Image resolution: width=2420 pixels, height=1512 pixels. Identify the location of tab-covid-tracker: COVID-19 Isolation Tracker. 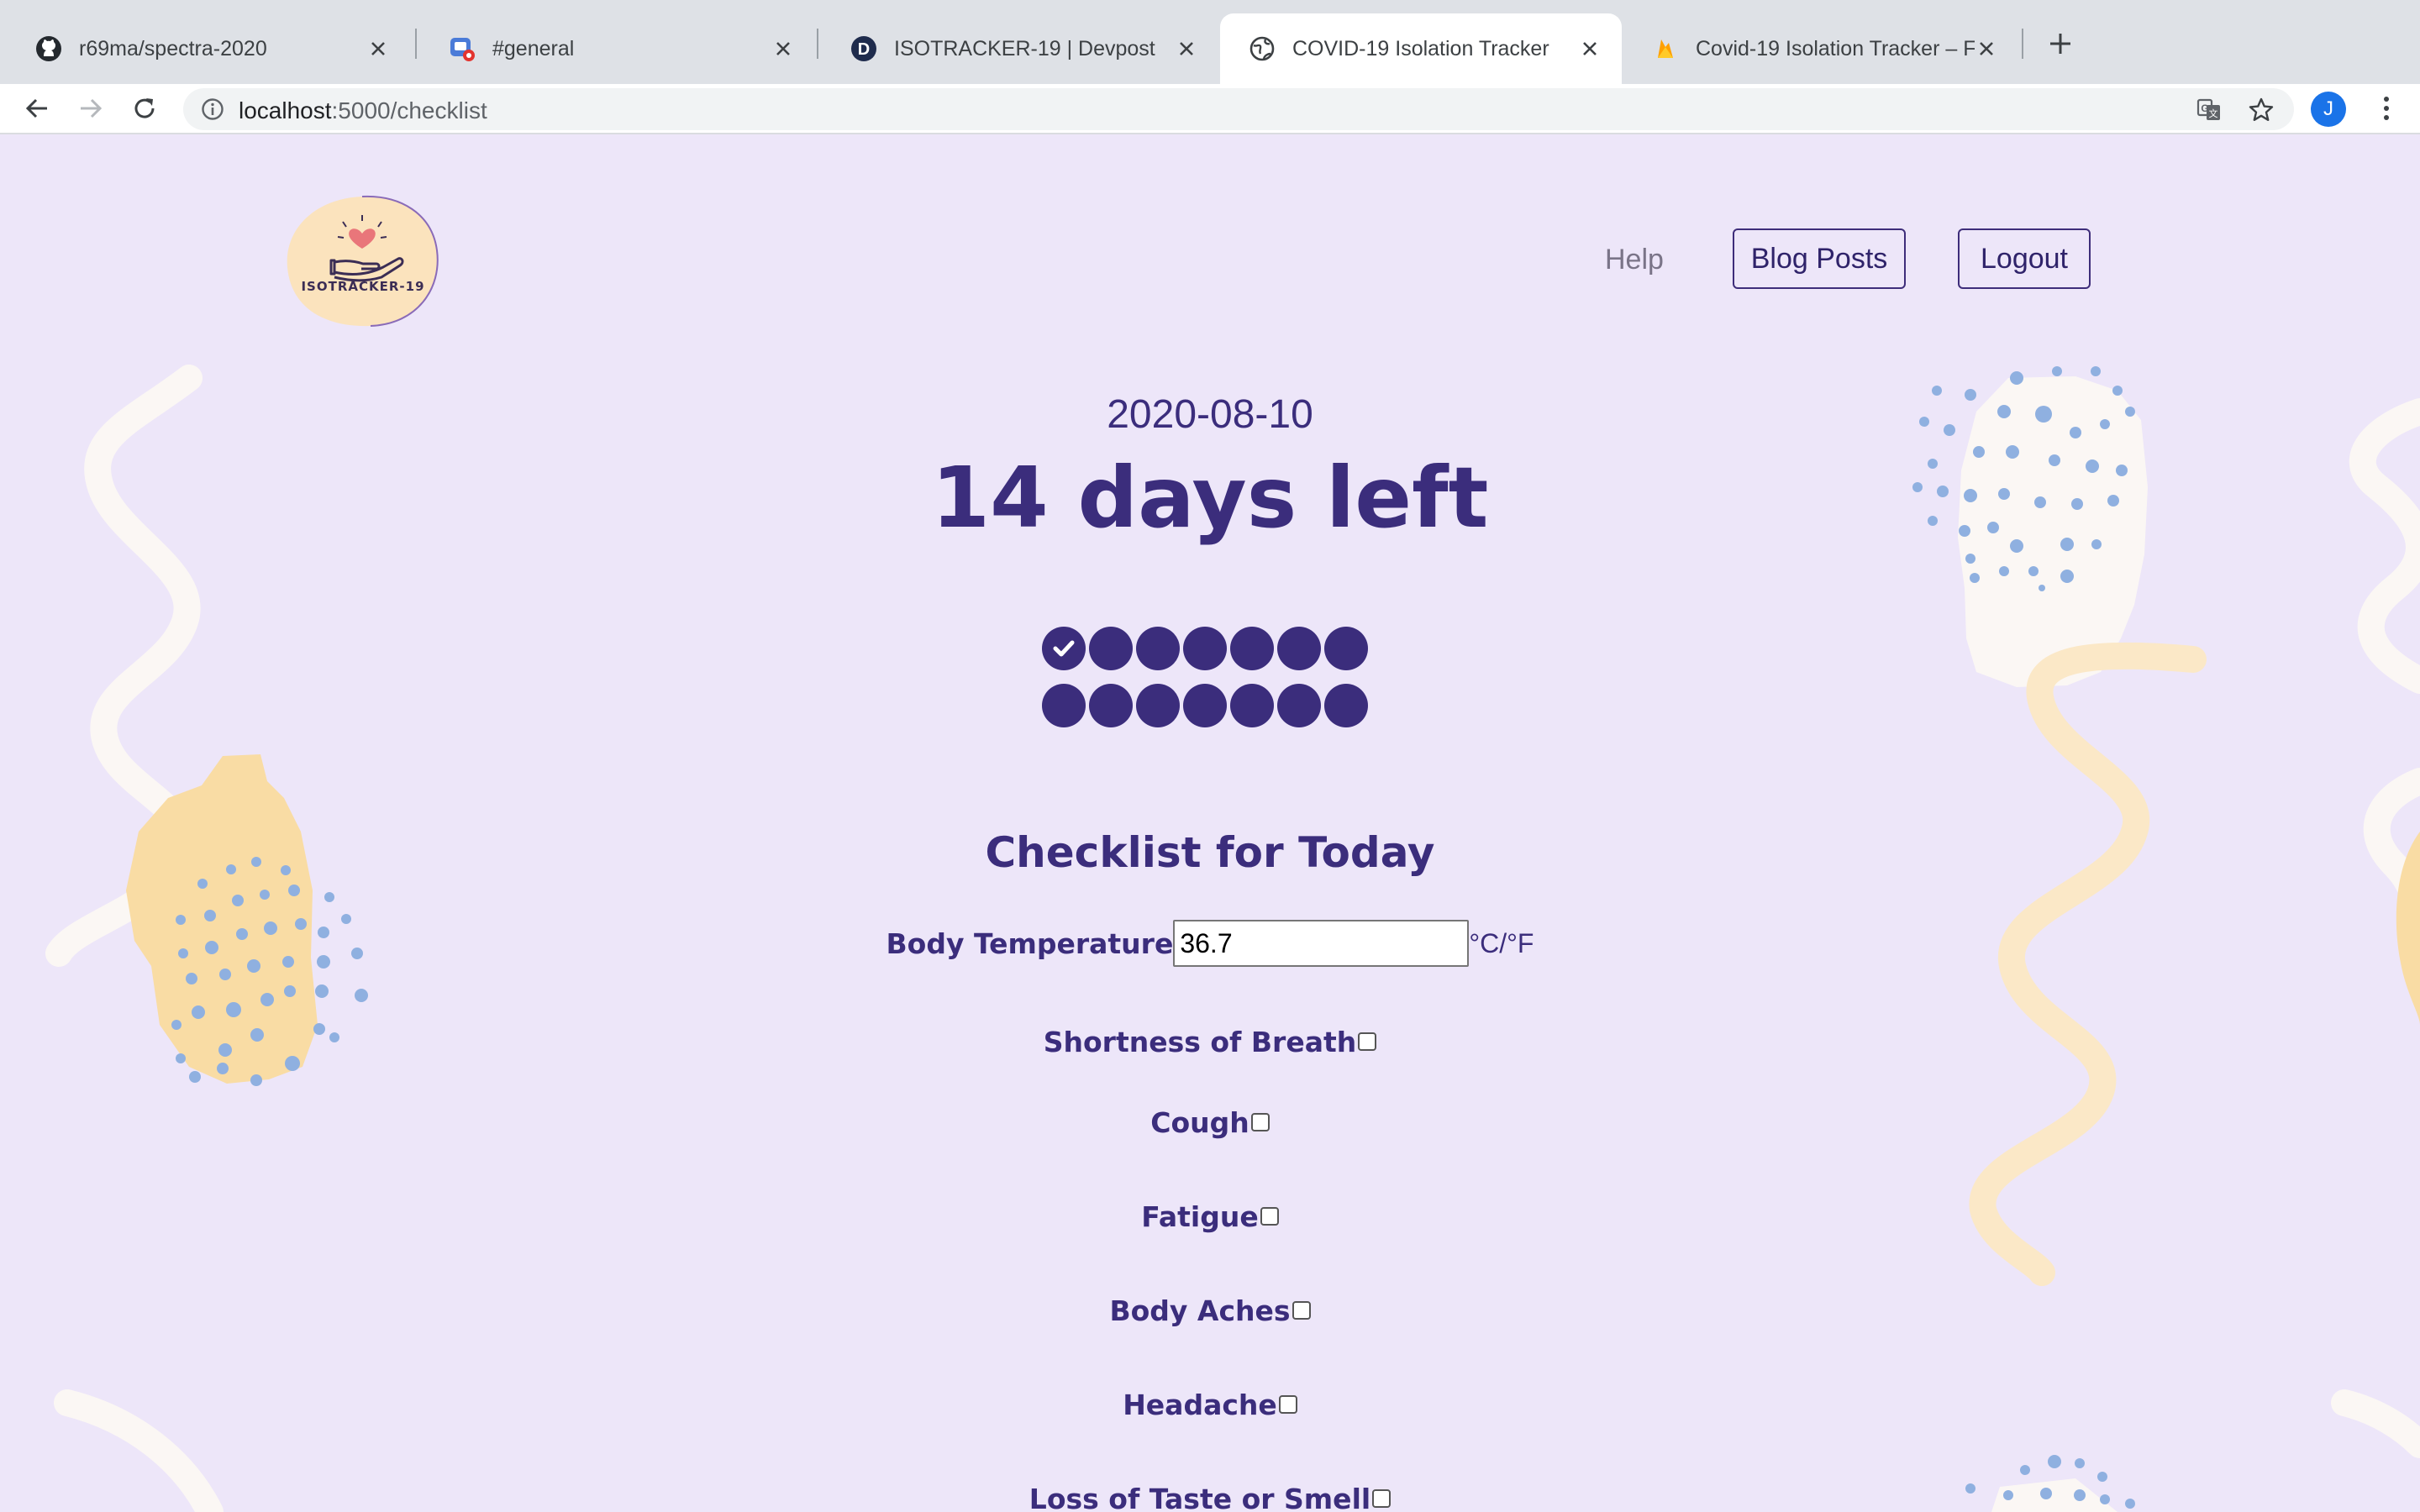
(1421, 48).